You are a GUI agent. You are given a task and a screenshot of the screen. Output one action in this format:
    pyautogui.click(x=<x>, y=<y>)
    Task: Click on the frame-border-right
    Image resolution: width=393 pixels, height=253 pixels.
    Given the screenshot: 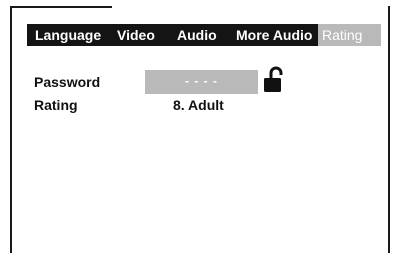 What is the action you would take?
    pyautogui.click(x=389, y=129)
    